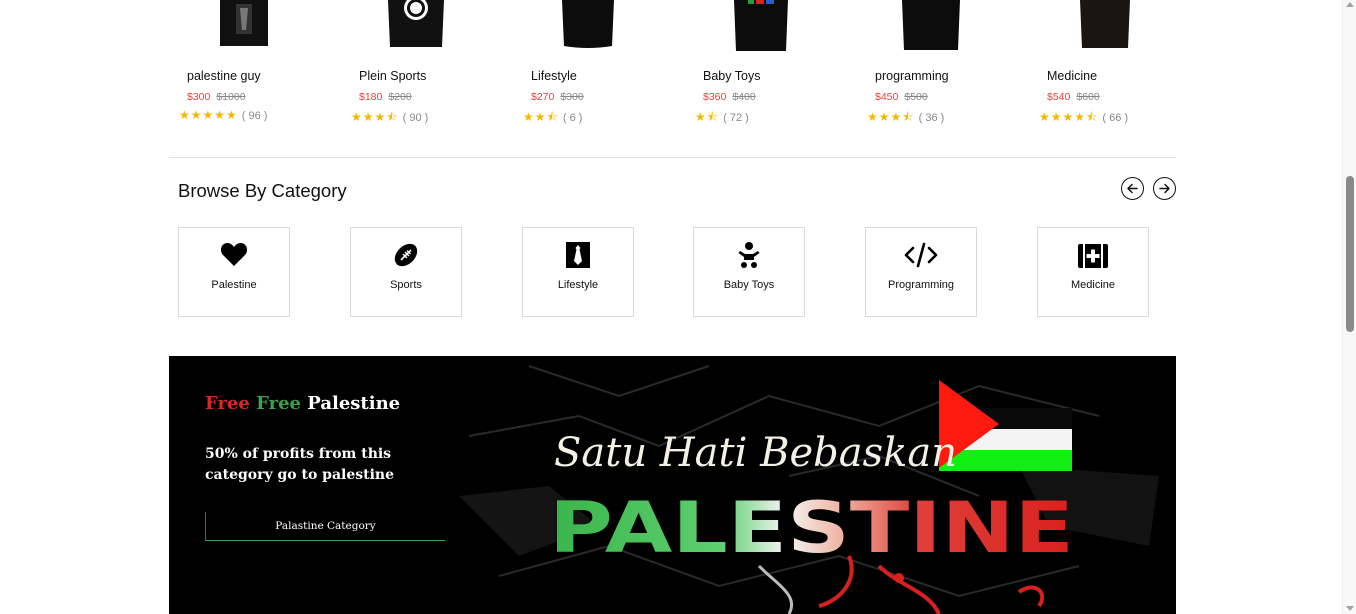 The width and height of the screenshot is (1356, 614). I want to click on rating-count: ( 66 ), so click(1115, 118).